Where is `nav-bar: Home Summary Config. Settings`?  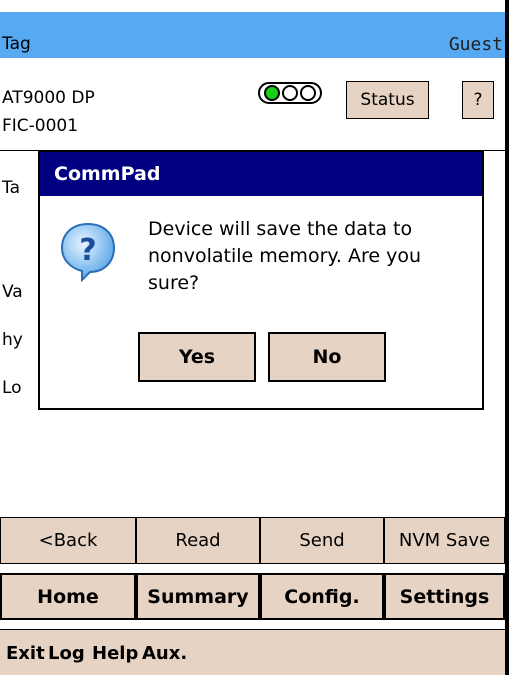
nav-bar: Home Summary Config. Settings is located at coordinates (252, 596).